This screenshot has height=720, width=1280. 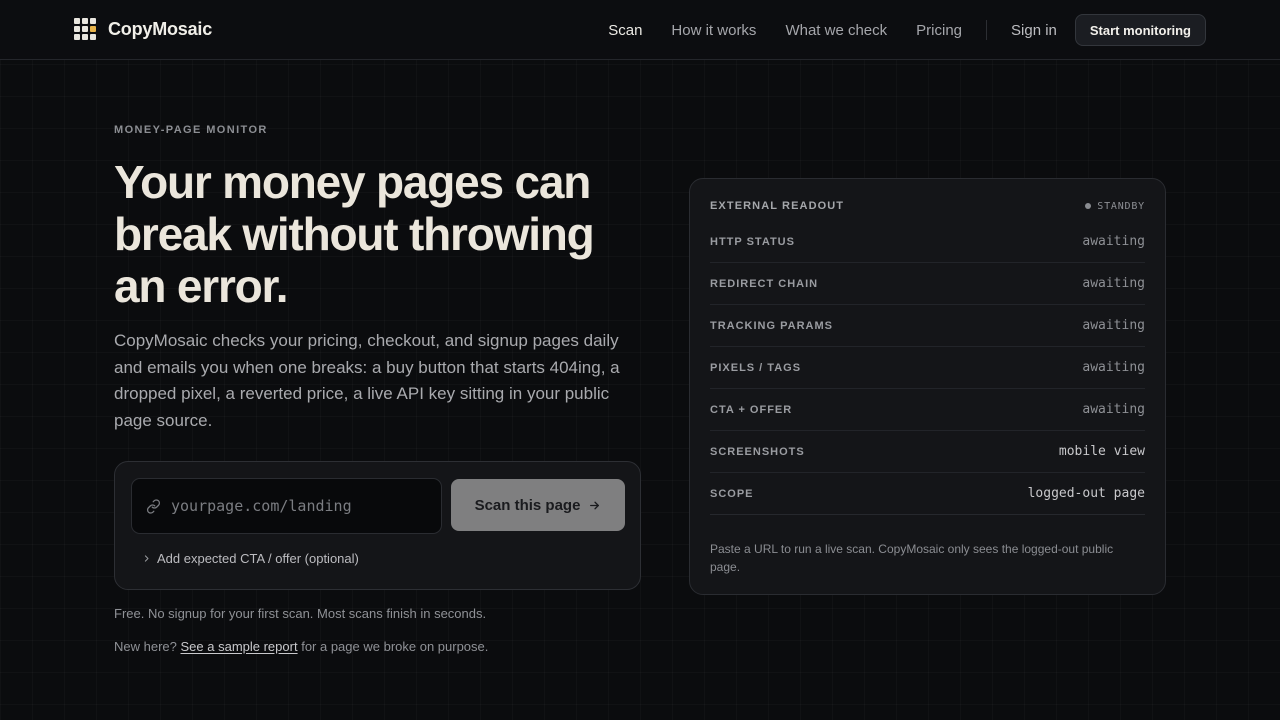 I want to click on hero-eyebrow: MONEY-PAGE MONITOR, so click(x=191, y=130).